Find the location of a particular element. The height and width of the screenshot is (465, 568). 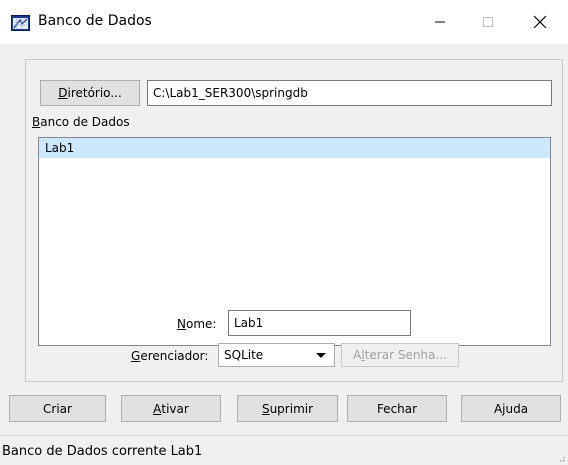

maximize-button is located at coordinates (488, 22).